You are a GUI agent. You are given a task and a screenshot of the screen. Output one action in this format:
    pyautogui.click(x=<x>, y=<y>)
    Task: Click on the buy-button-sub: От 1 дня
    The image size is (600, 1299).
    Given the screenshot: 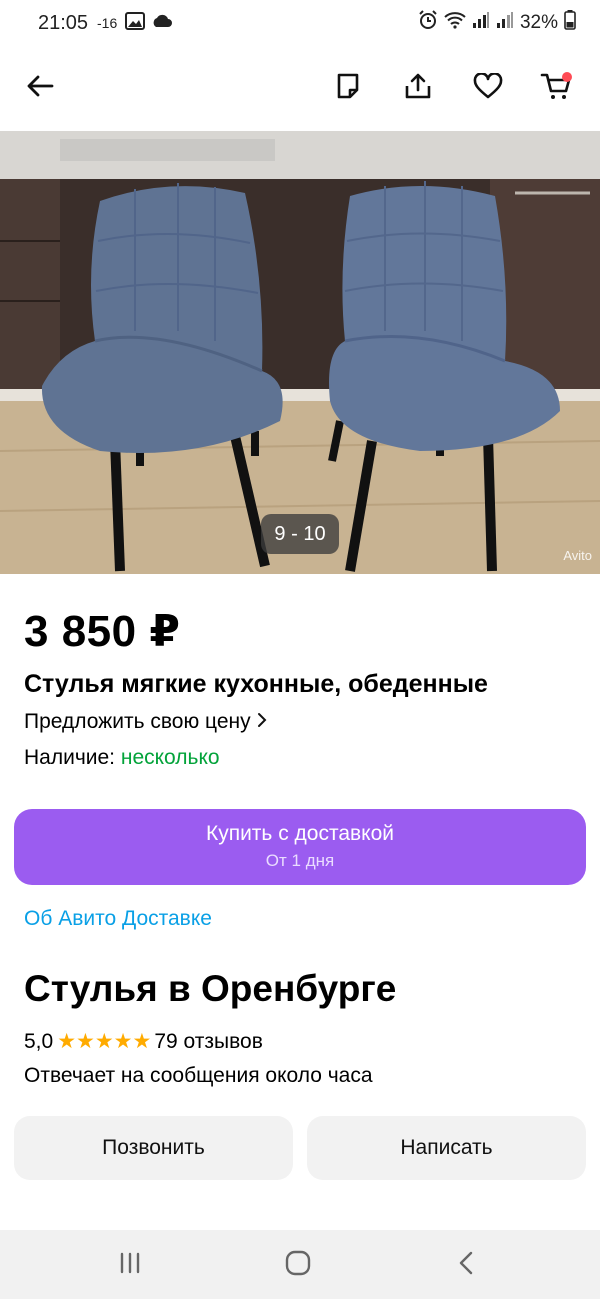 What is the action you would take?
    pyautogui.click(x=300, y=860)
    